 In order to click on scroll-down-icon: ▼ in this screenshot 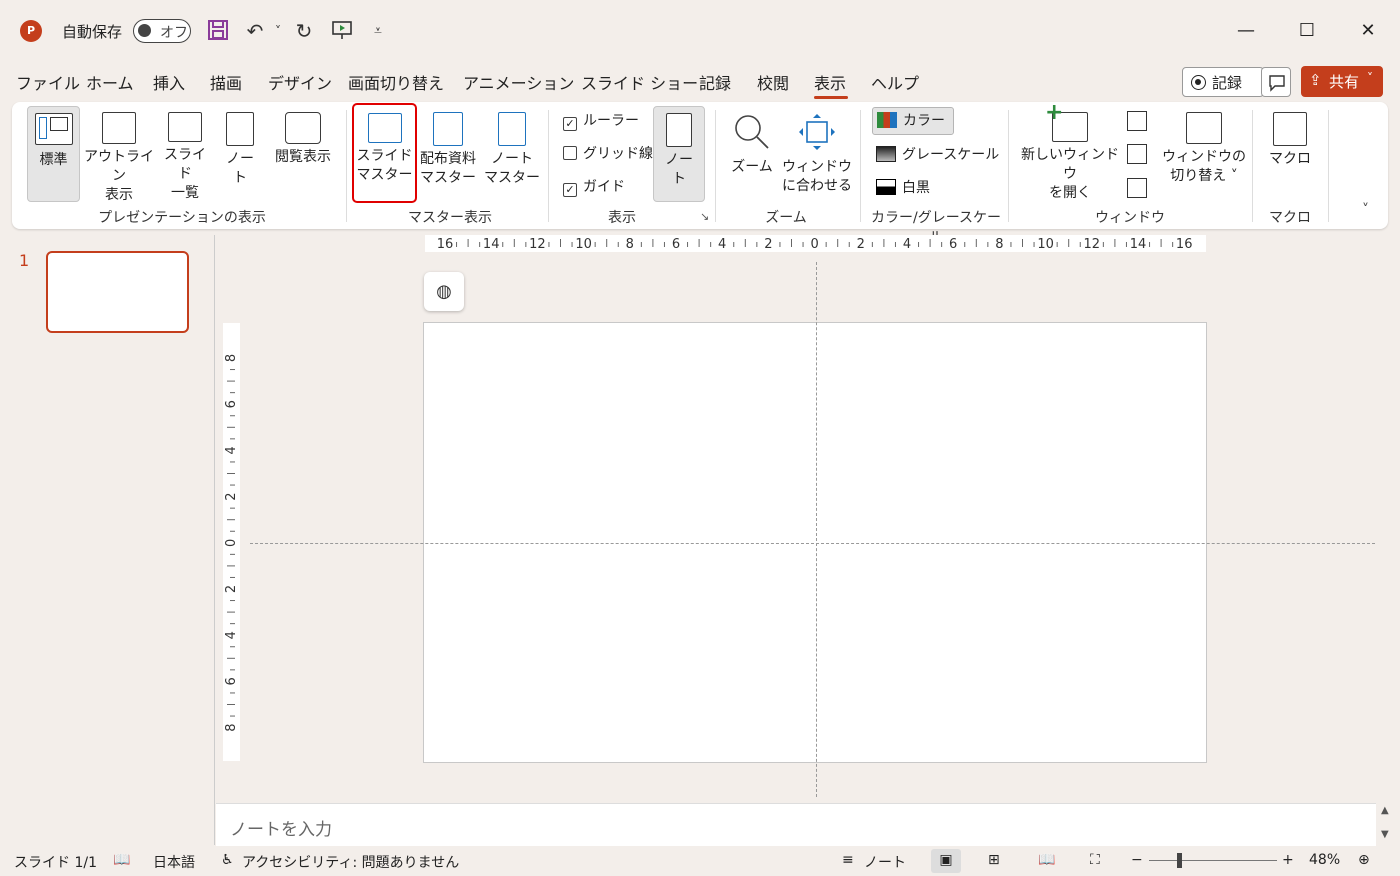, I will do `click(1385, 834)`.